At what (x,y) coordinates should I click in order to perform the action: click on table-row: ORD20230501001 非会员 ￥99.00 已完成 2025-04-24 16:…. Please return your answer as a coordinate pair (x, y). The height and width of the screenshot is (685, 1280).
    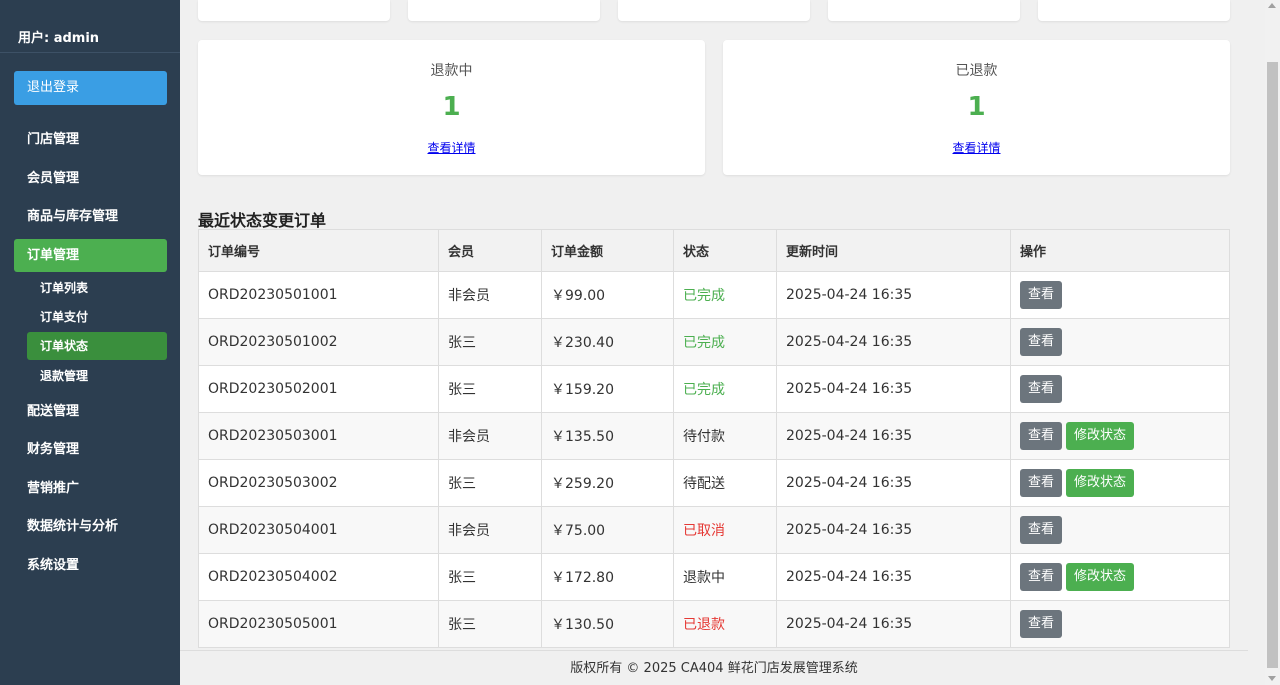
    Looking at the image, I should click on (714, 295).